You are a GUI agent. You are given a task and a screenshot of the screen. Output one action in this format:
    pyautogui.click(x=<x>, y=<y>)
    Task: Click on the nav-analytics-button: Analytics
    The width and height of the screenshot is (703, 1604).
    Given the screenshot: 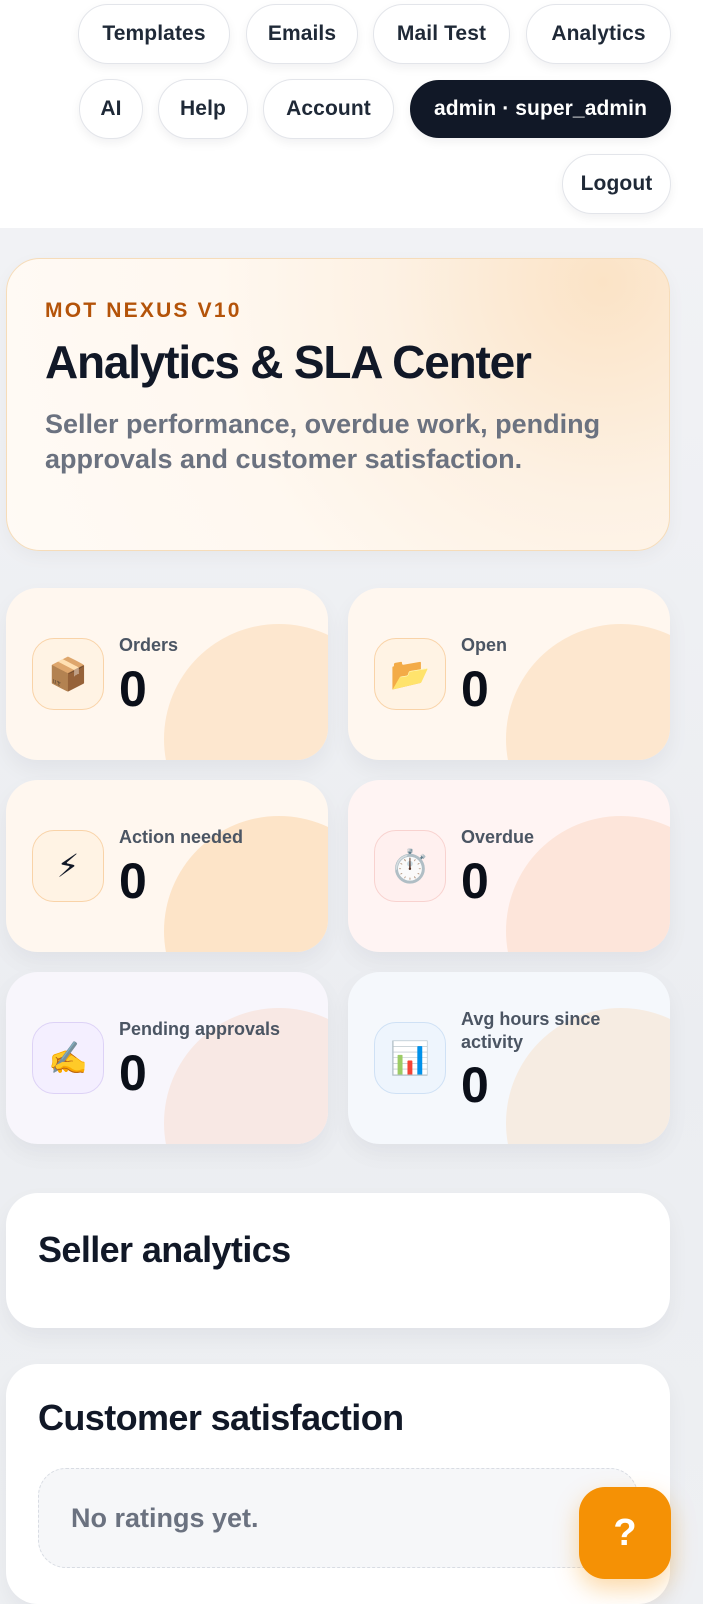 What is the action you would take?
    pyautogui.click(x=598, y=34)
    